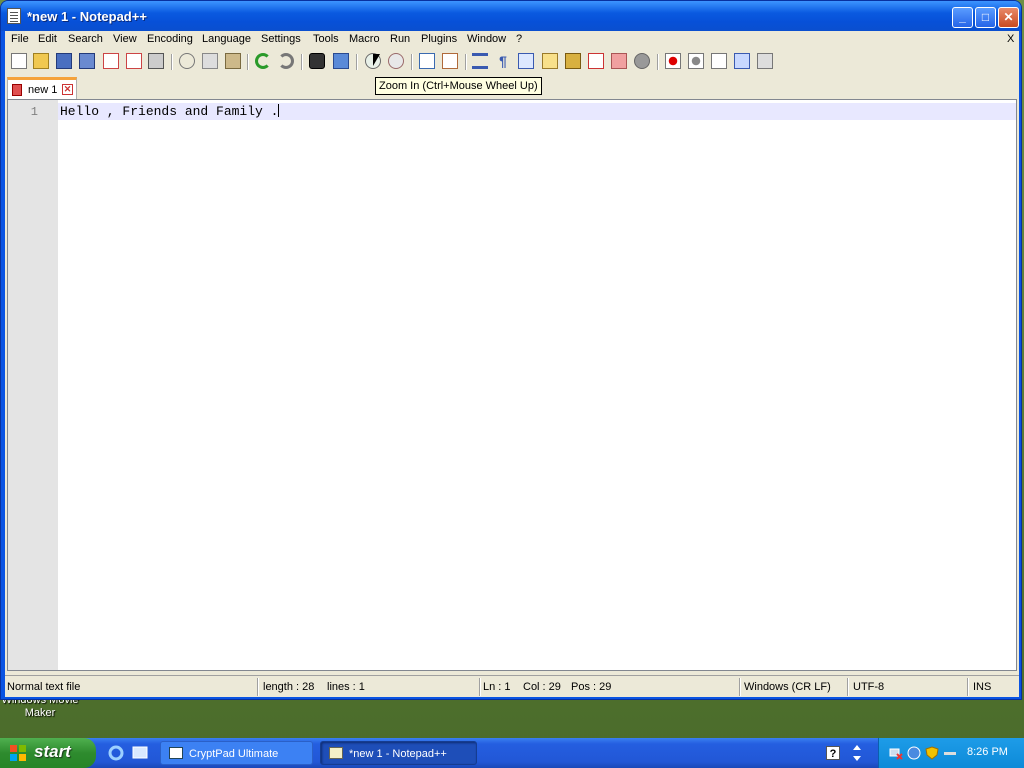 The height and width of the screenshot is (768, 1024). I want to click on status-line: Ln : 1, so click(497, 687).